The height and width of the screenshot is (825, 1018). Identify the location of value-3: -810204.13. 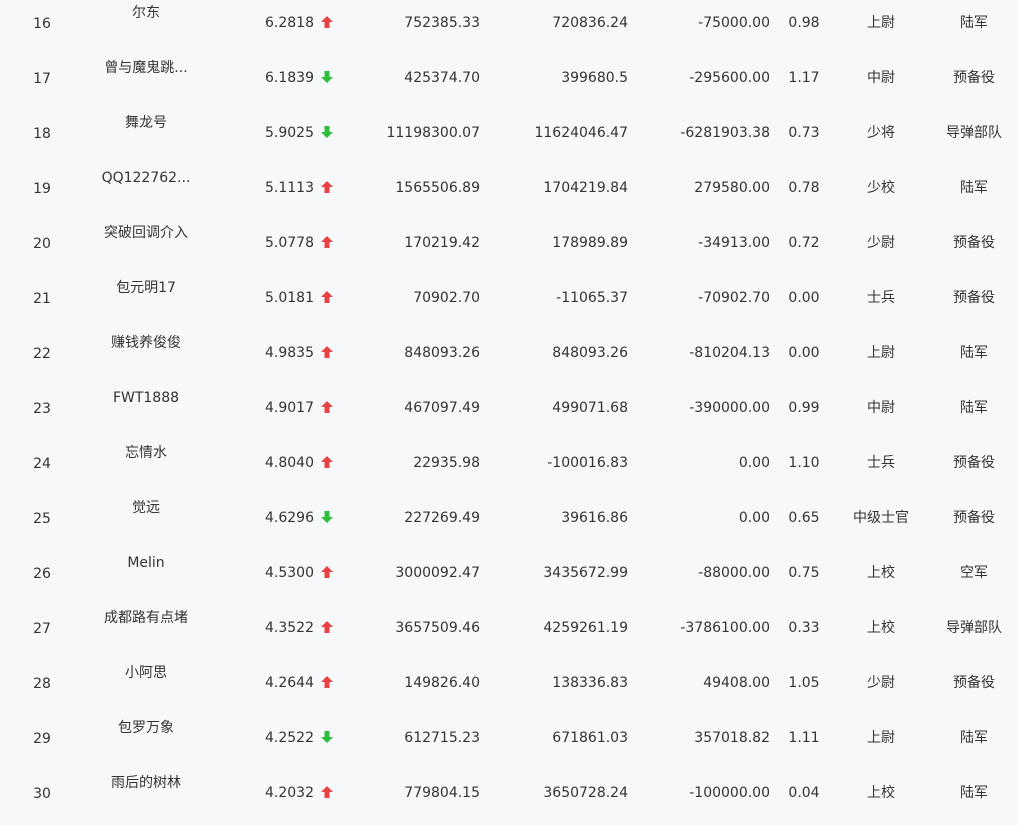
(729, 353).